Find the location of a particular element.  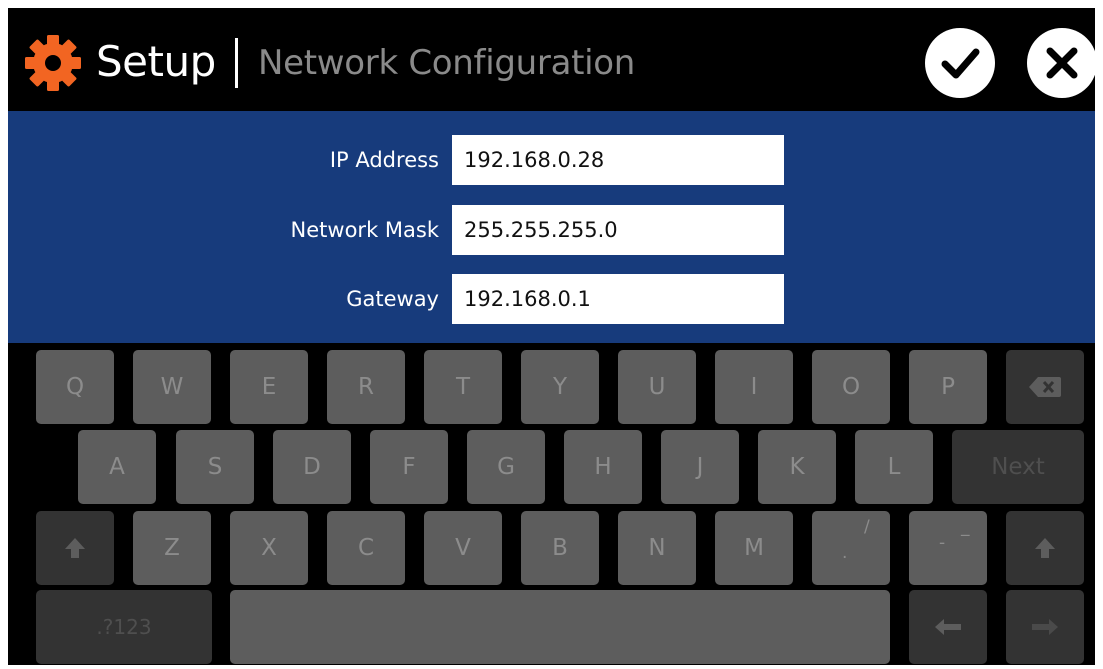

key-o: O is located at coordinates (851, 387).